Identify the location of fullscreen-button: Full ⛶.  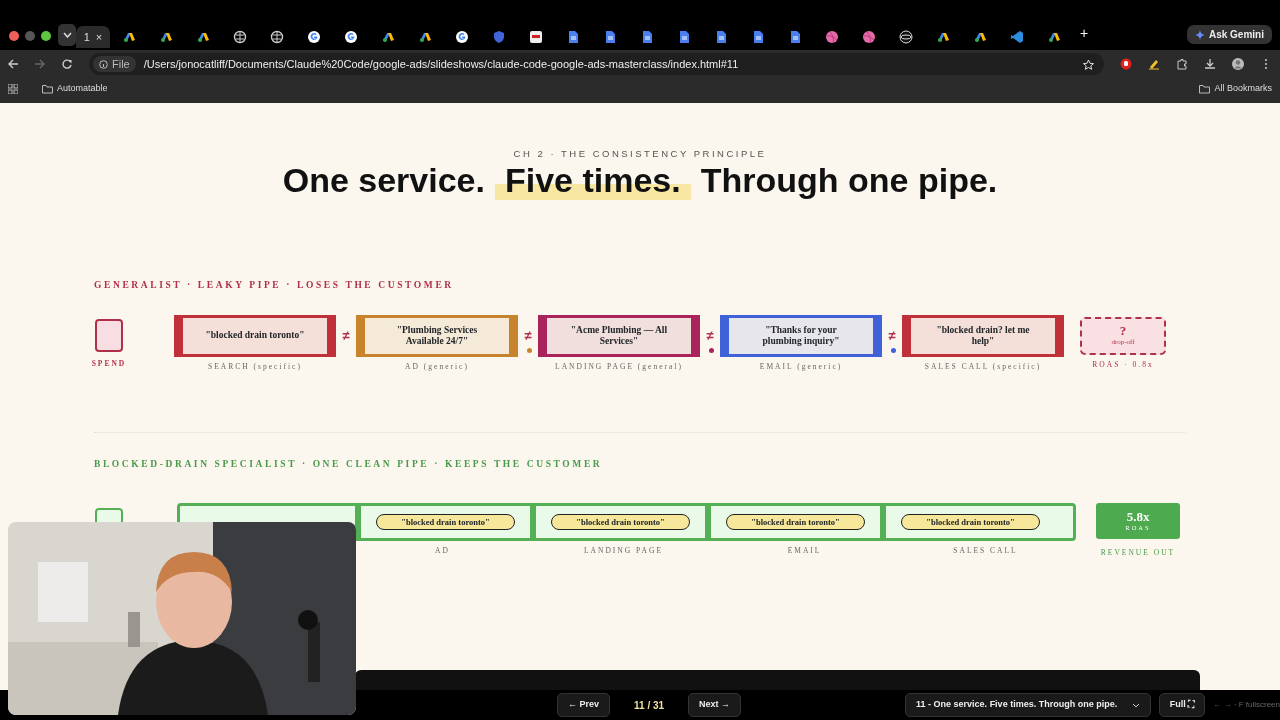
(1182, 705).